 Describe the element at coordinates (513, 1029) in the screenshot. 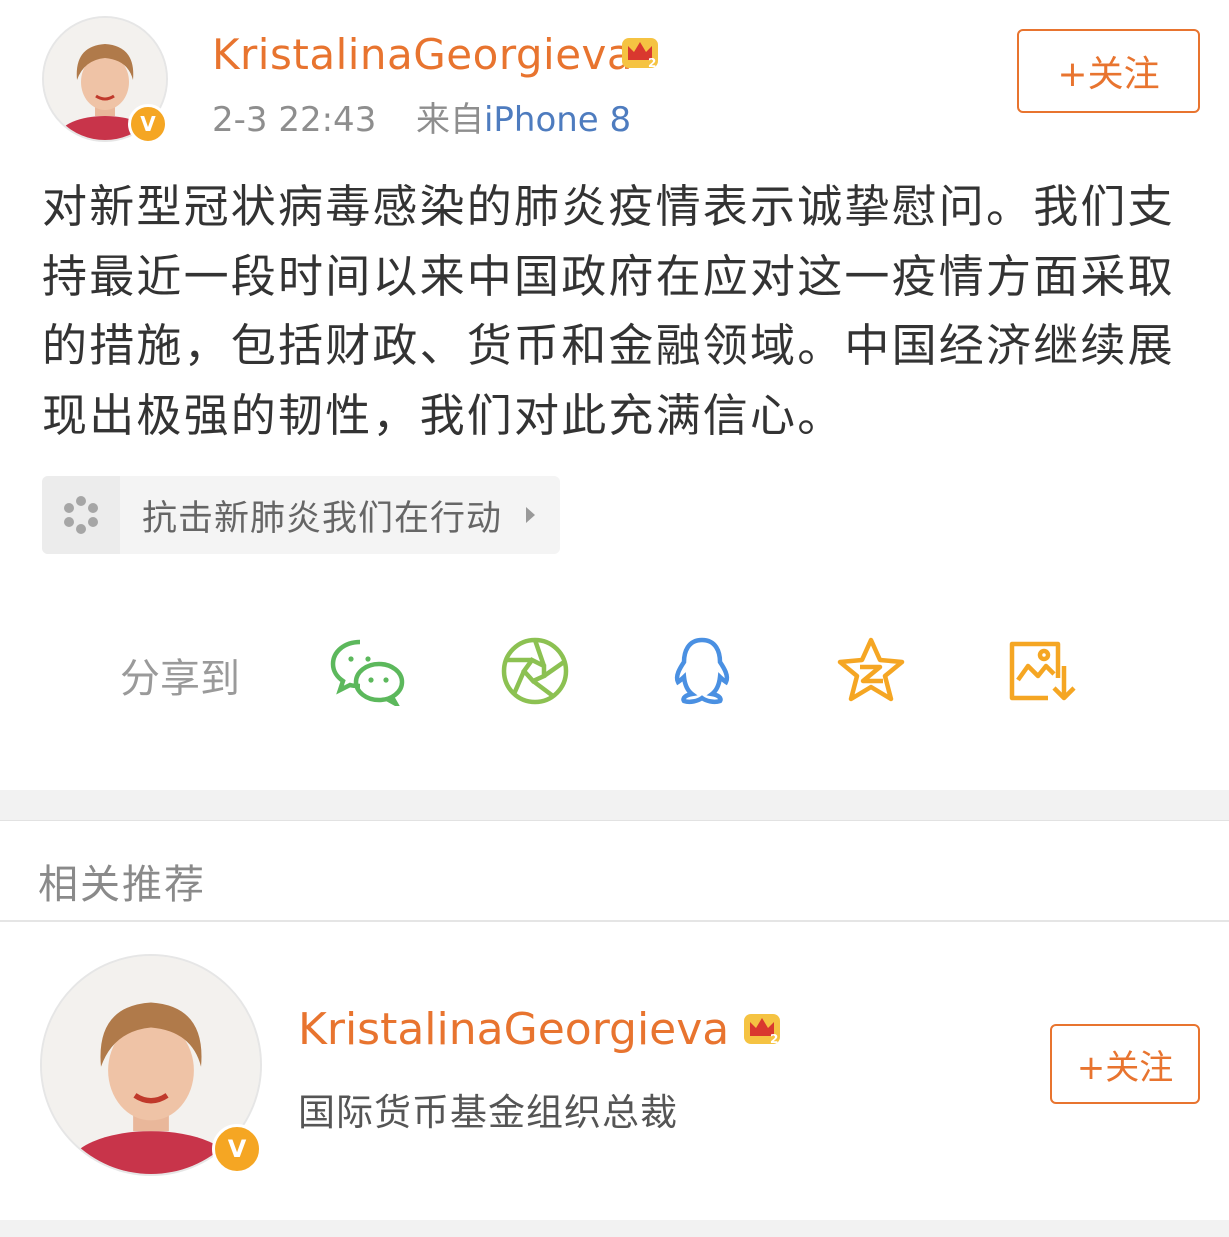

I see `recommended-username: KristalinaGeorgieva` at that location.